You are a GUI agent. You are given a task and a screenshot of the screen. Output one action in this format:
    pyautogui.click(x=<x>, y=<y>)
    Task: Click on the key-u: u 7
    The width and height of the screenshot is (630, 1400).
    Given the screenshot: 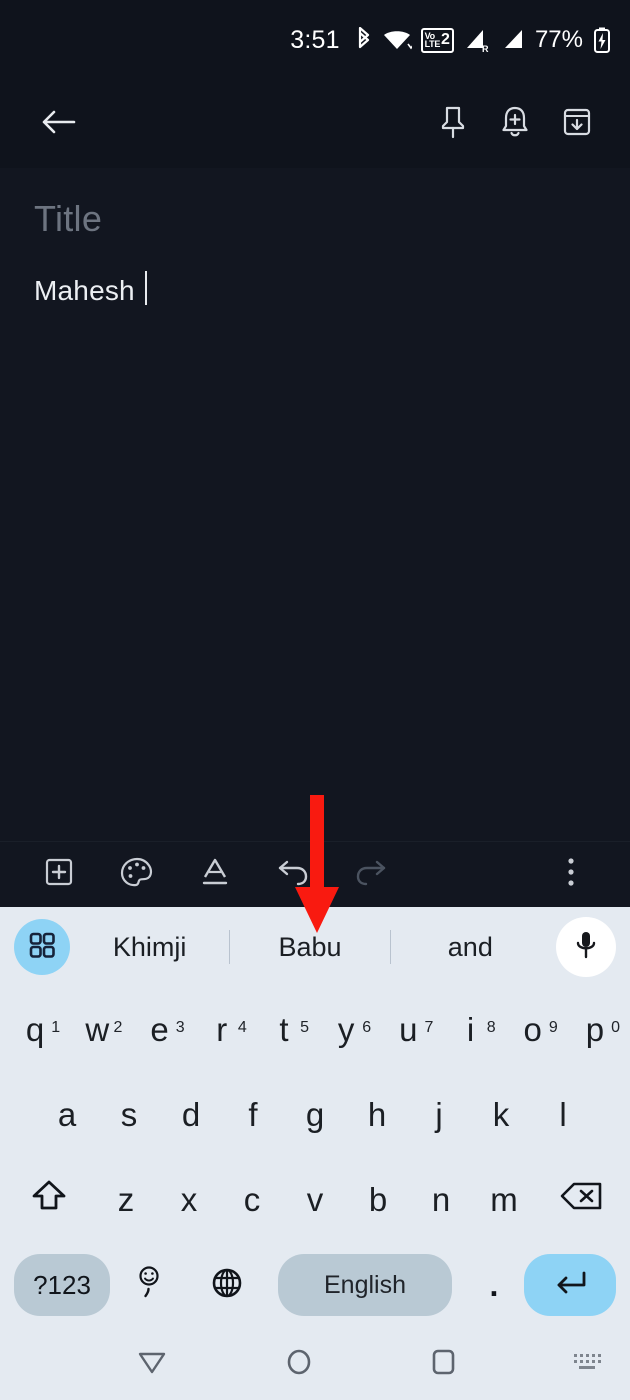 What is the action you would take?
    pyautogui.click(x=408, y=1030)
    